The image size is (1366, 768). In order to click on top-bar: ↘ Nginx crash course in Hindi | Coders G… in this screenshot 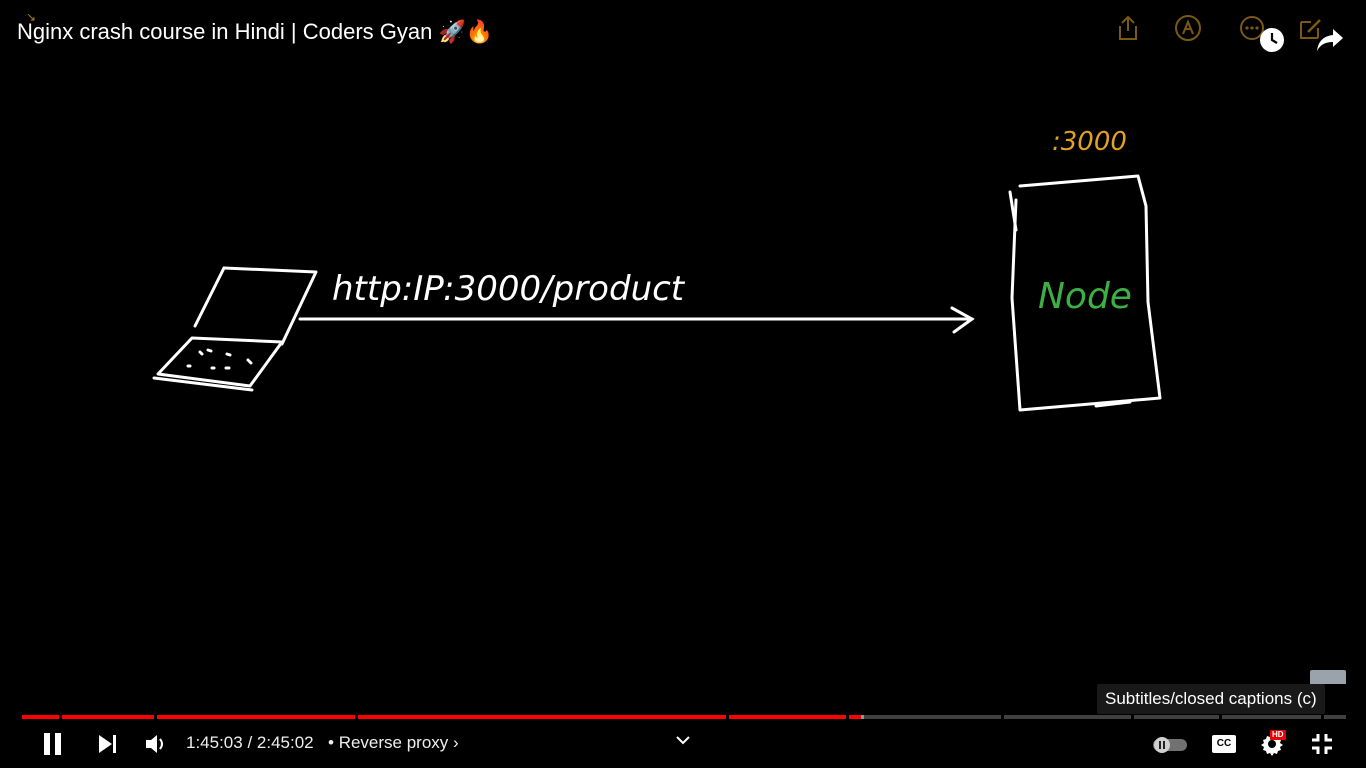, I will do `click(683, 32)`.